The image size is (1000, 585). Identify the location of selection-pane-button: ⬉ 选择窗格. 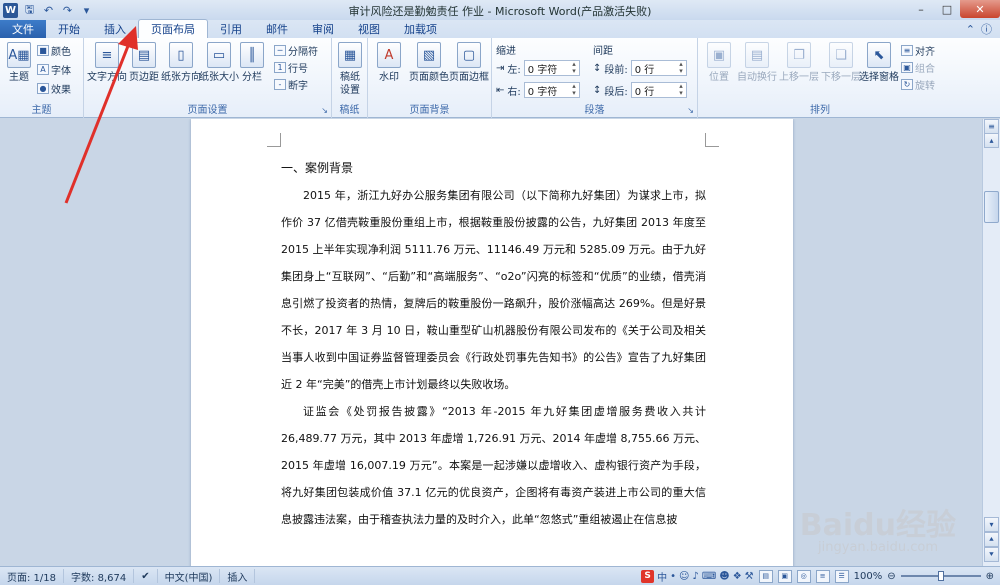
(879, 63).